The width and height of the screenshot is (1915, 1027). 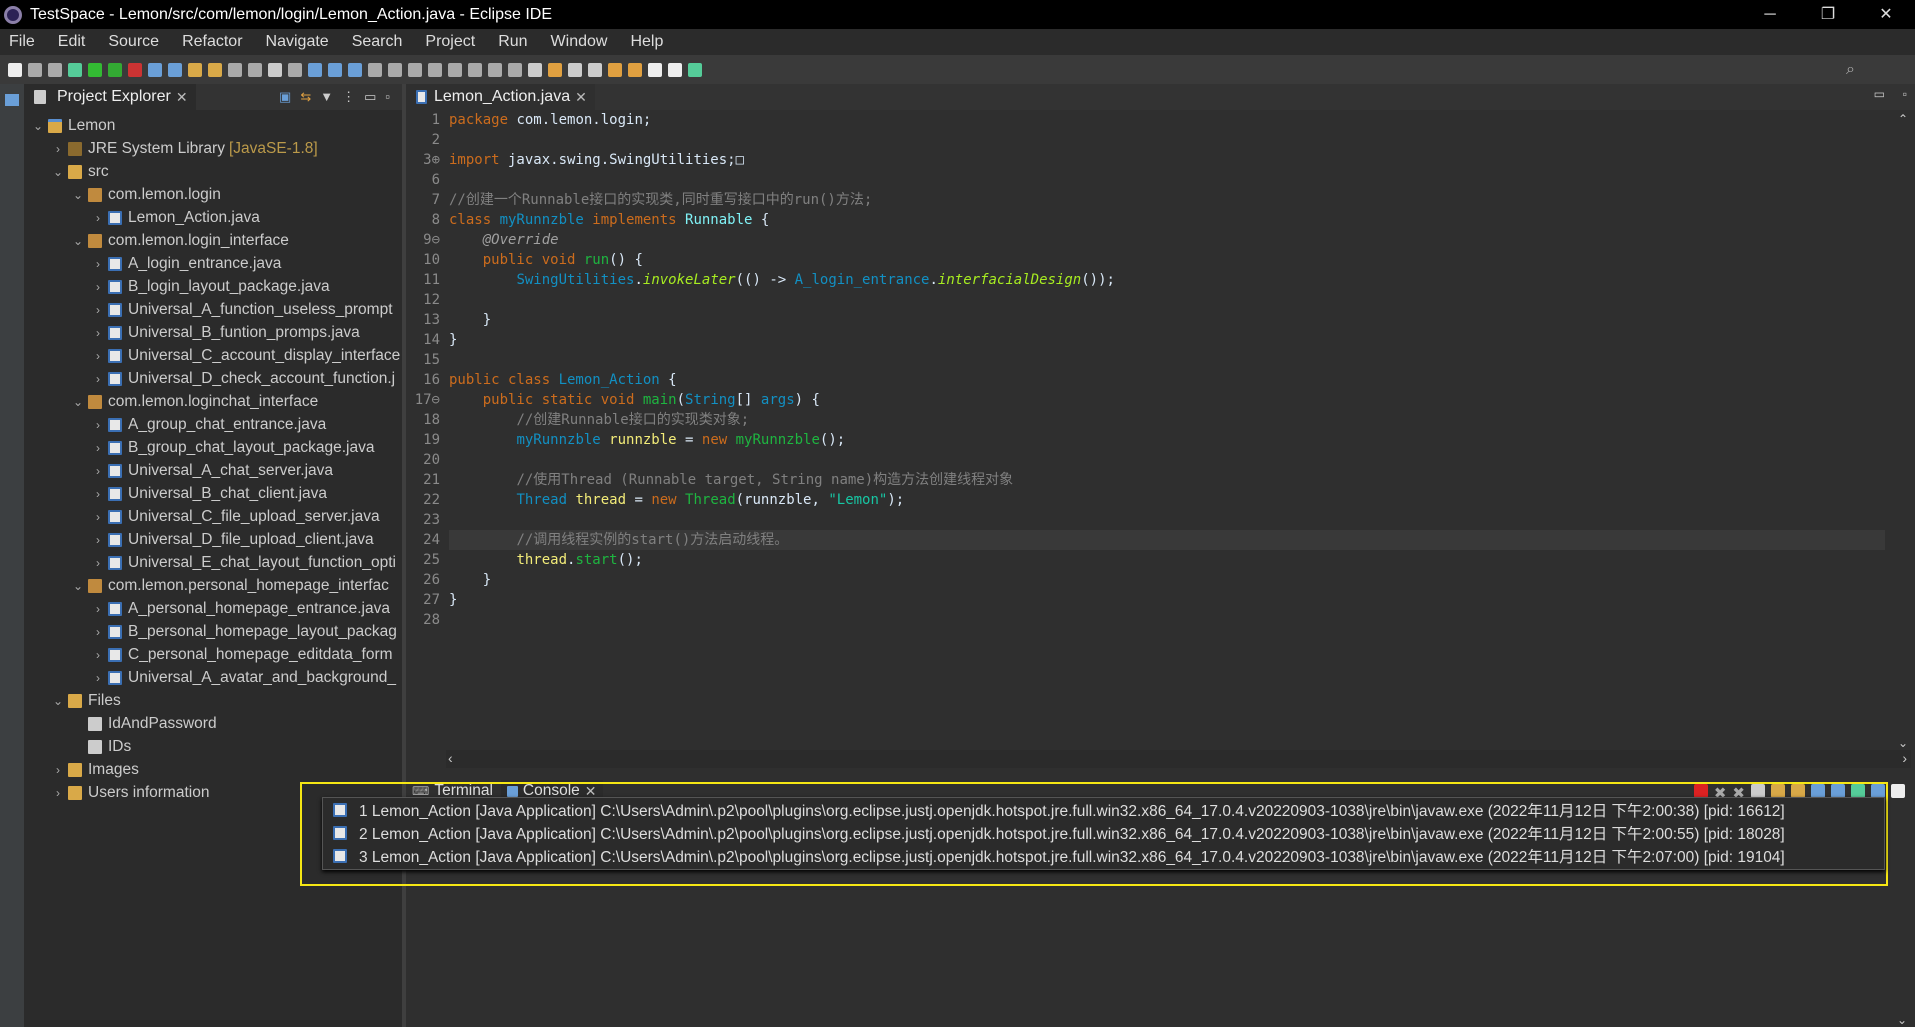 I want to click on tree-item: › A_personal_homepage_entrance.java, so click(x=213, y=608).